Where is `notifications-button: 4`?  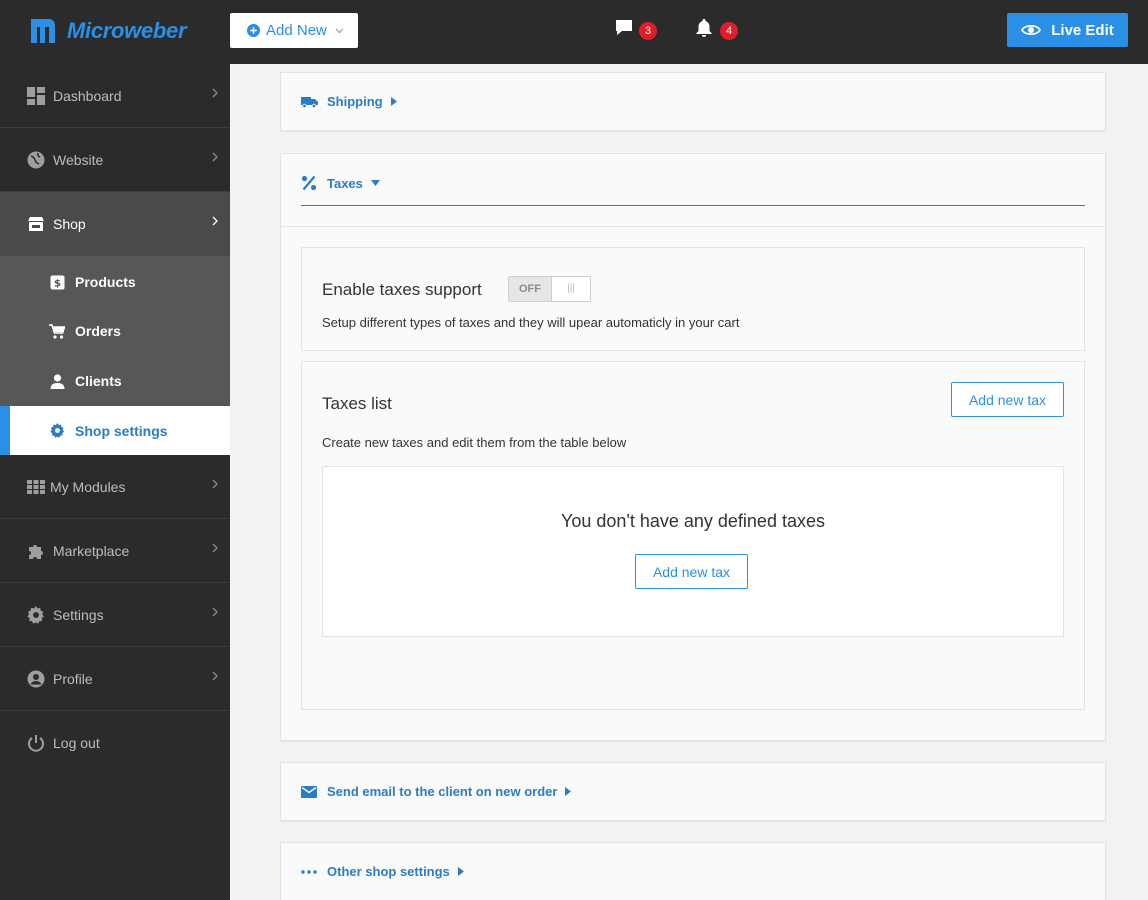
notifications-button: 4 is located at coordinates (716, 30).